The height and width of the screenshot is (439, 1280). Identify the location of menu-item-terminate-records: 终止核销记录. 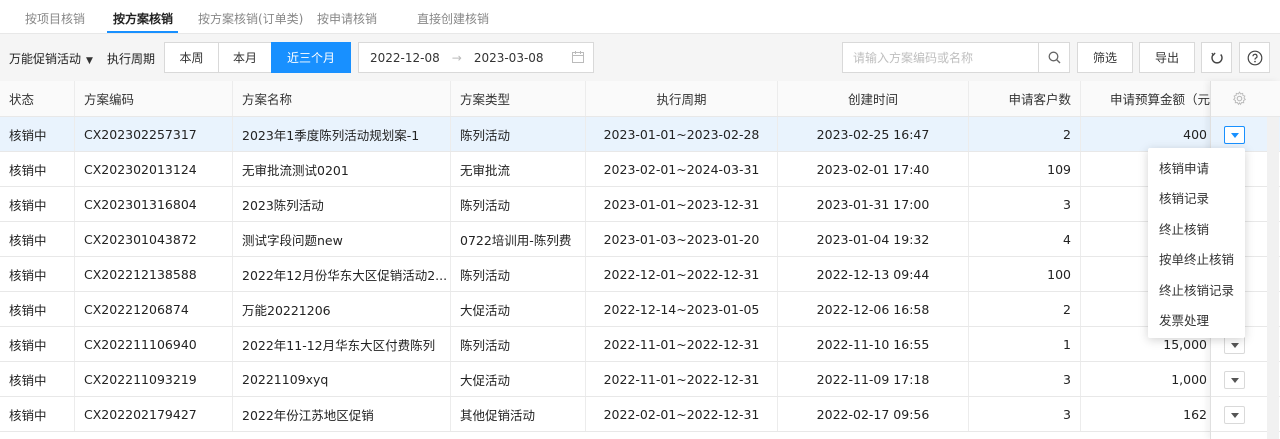
(1196, 289).